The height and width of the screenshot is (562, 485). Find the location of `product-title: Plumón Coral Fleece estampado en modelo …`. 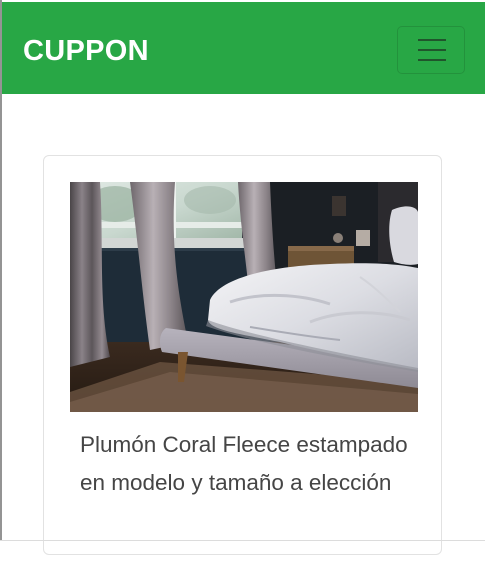

product-title: Plumón Coral Fleece estampado en modelo … is located at coordinates (245, 464).